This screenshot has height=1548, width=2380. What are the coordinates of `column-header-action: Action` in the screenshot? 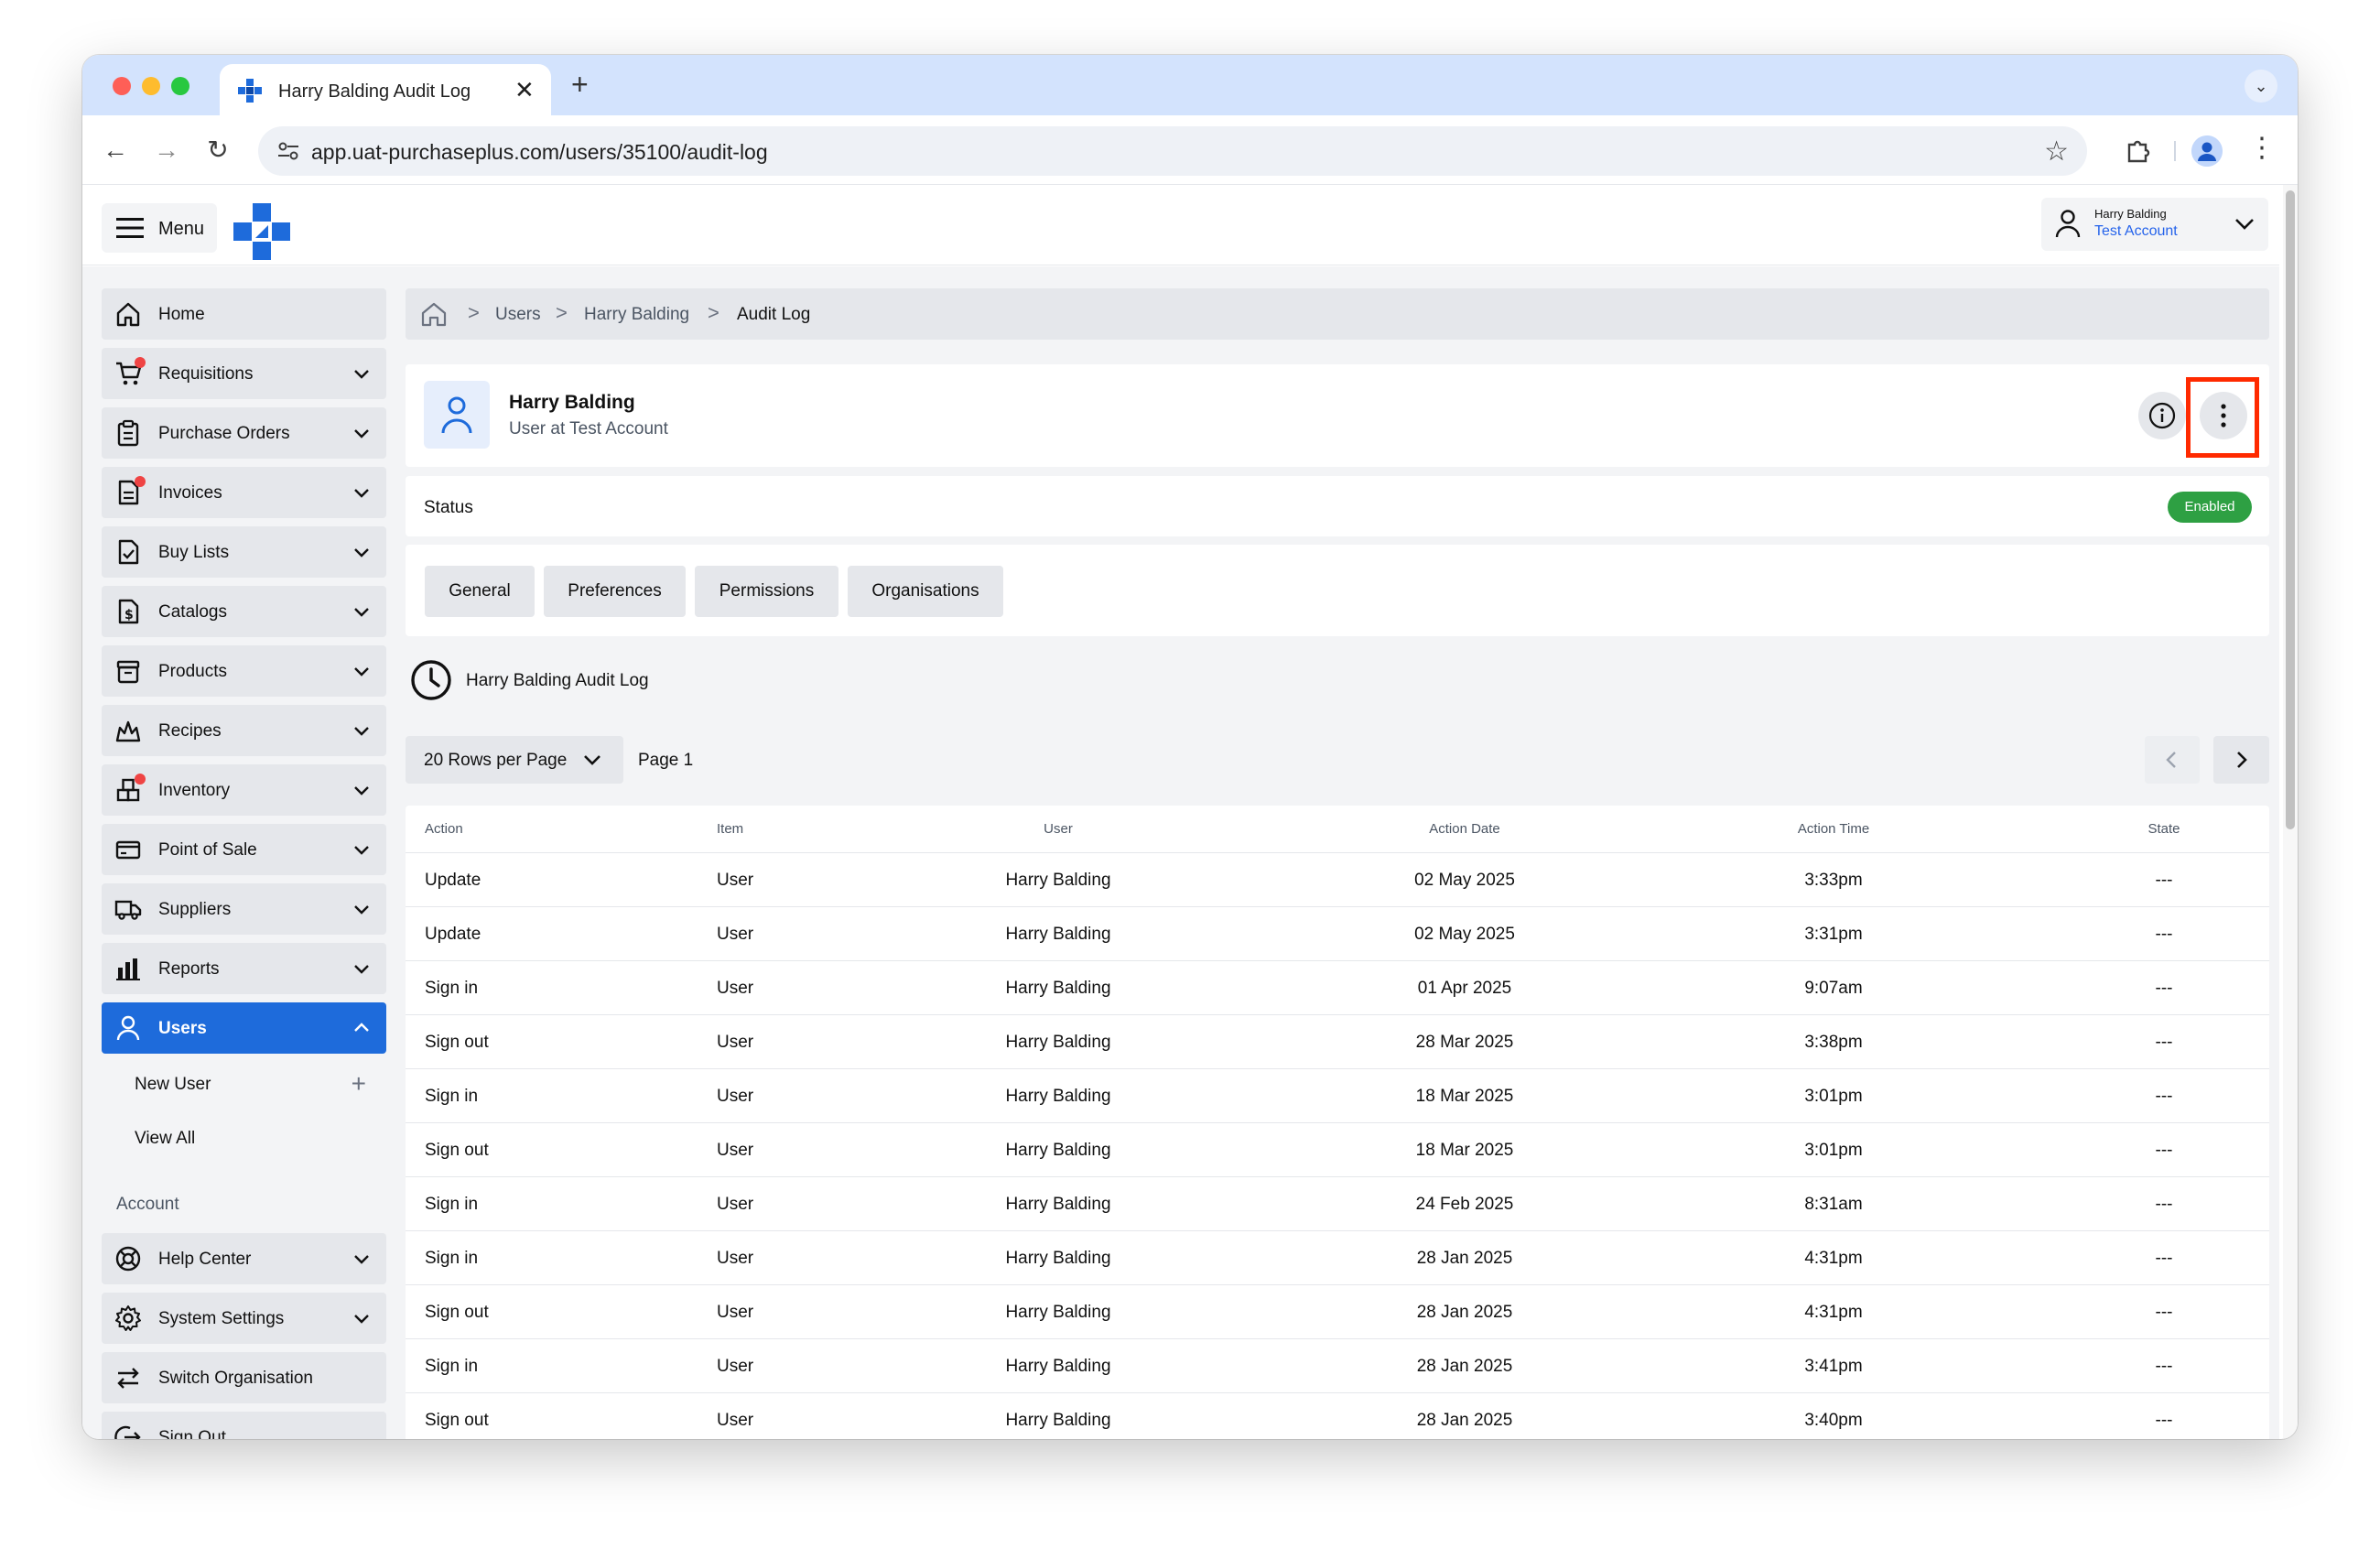 It's located at (444, 829).